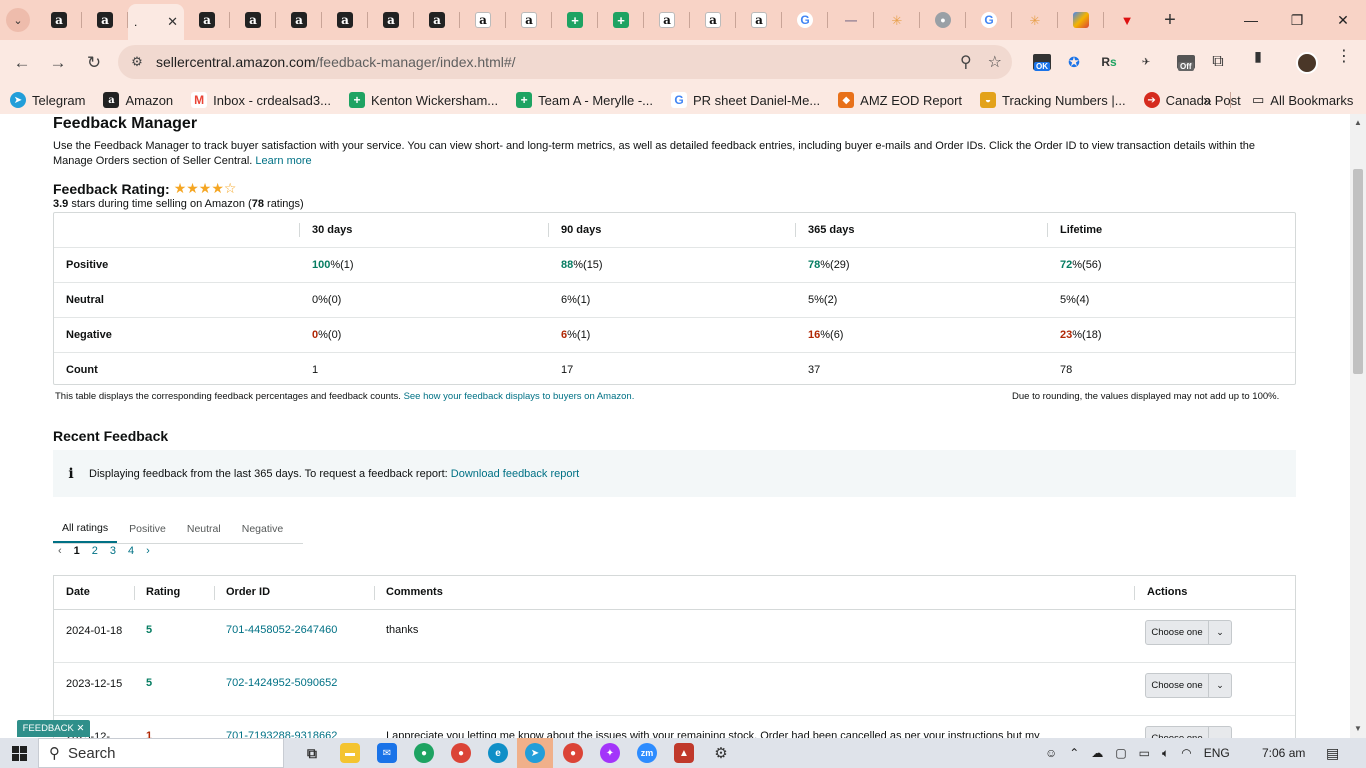  I want to click on bookmark-item: ➔ Canada Post, so click(1192, 100).